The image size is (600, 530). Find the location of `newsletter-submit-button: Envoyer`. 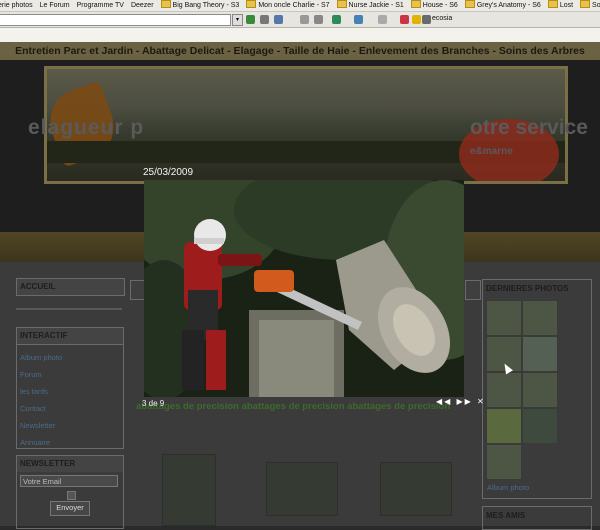

newsletter-submit-button: Envoyer is located at coordinates (70, 508).